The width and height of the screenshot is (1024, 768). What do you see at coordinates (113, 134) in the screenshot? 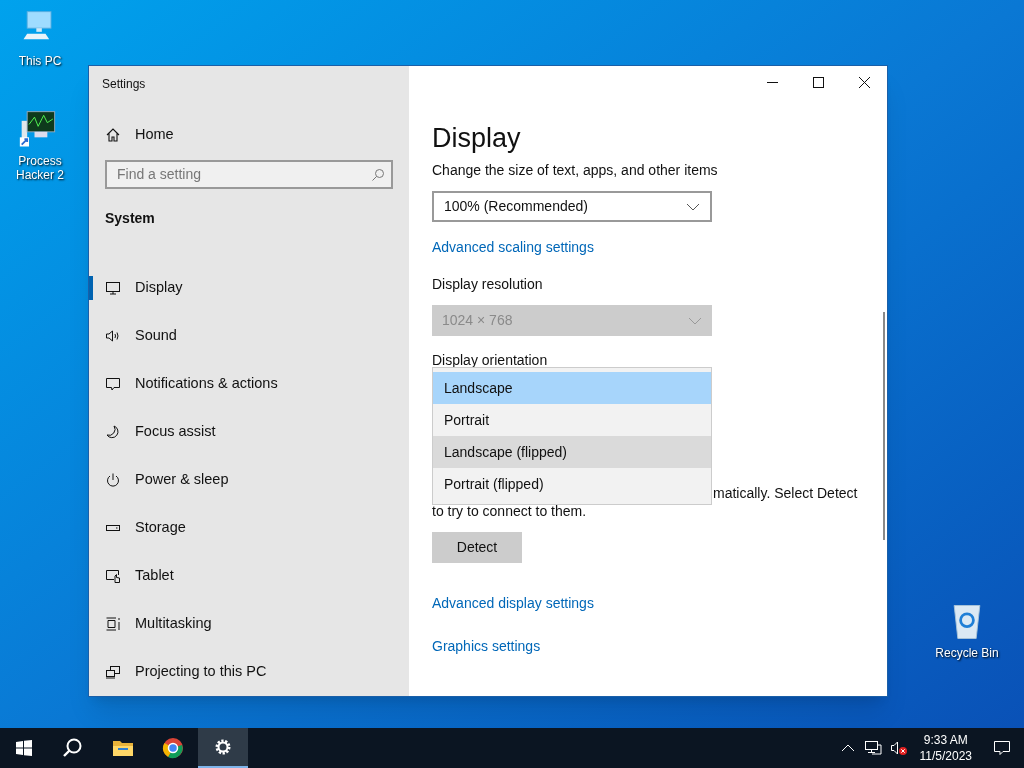
I see `home-icon` at bounding box center [113, 134].